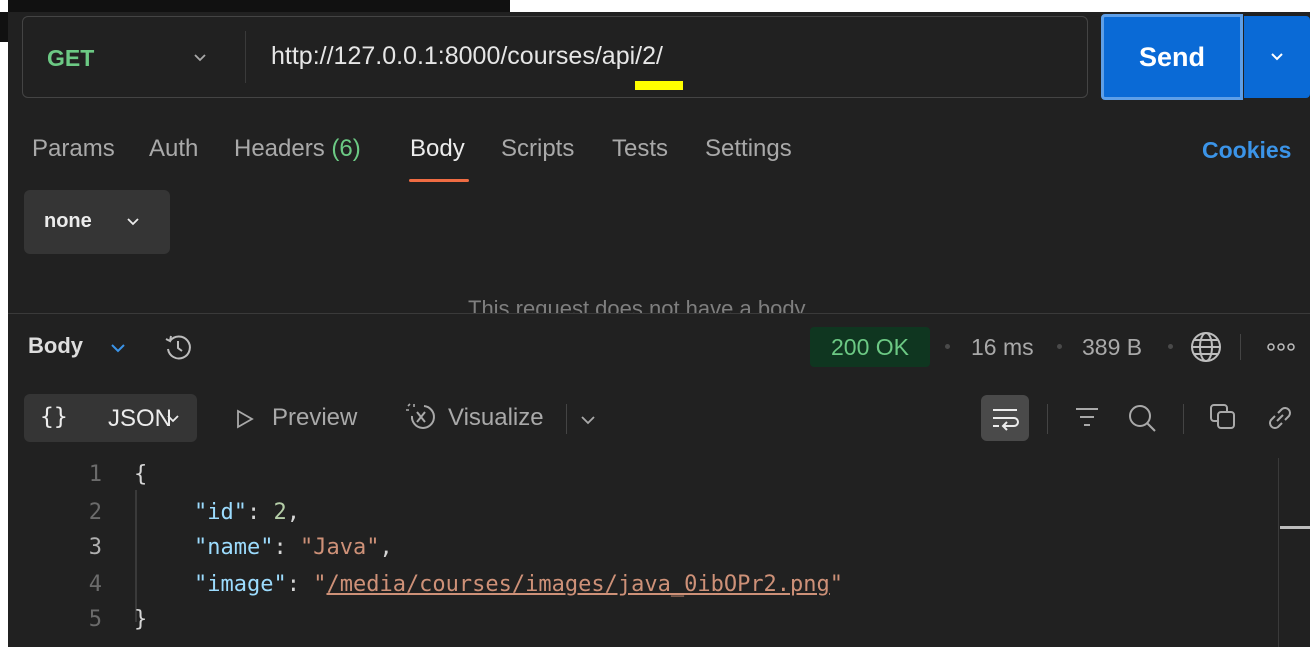 The image size is (1310, 647). I want to click on pane-divider, so click(659, 313).